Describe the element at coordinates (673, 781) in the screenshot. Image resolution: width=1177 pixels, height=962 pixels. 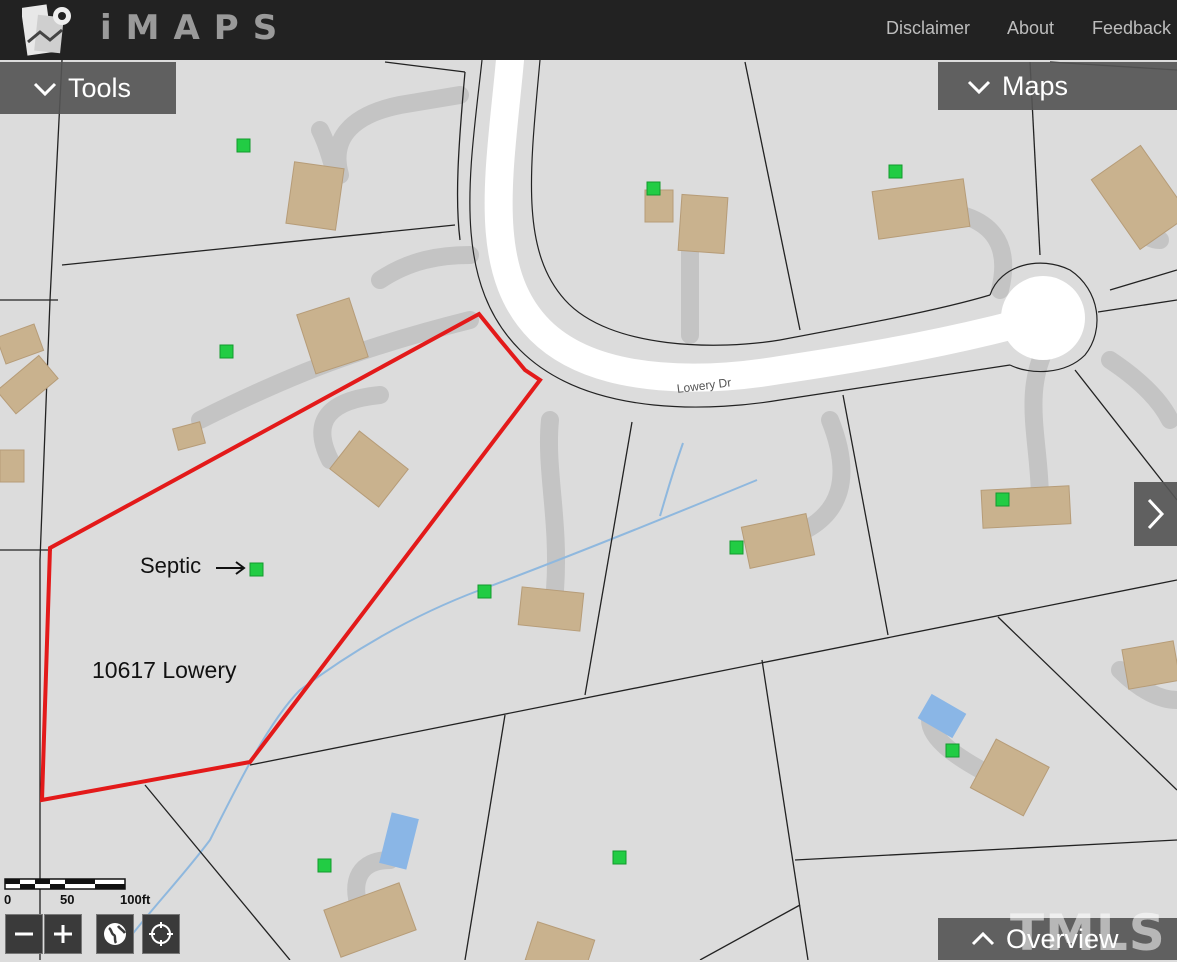
I see `pools` at that location.